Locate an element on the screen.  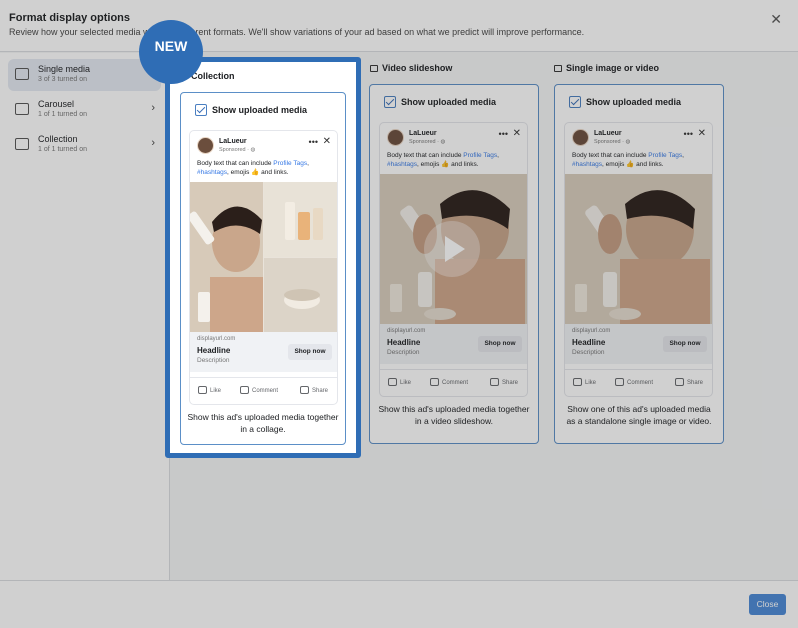
column-title-collection: Collection is located at coordinates (213, 76).